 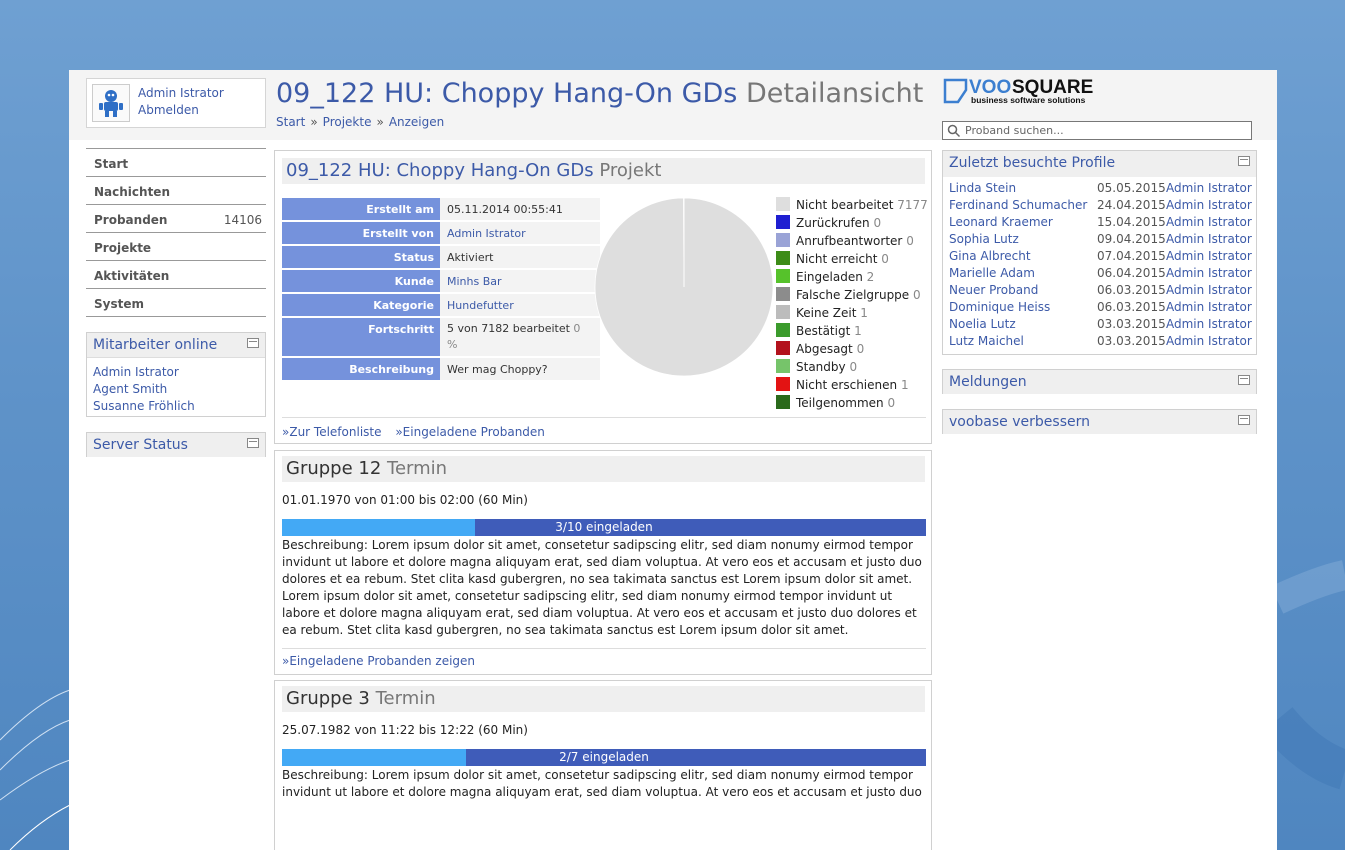 What do you see at coordinates (176, 445) in the screenshot?
I see `panel-header: Server Status` at bounding box center [176, 445].